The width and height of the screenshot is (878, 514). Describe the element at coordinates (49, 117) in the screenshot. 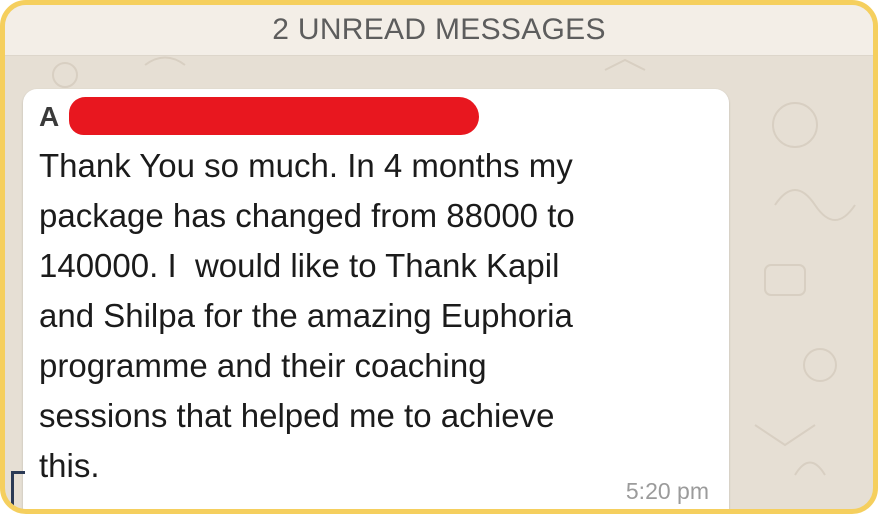

I see `sender-name: A` at that location.